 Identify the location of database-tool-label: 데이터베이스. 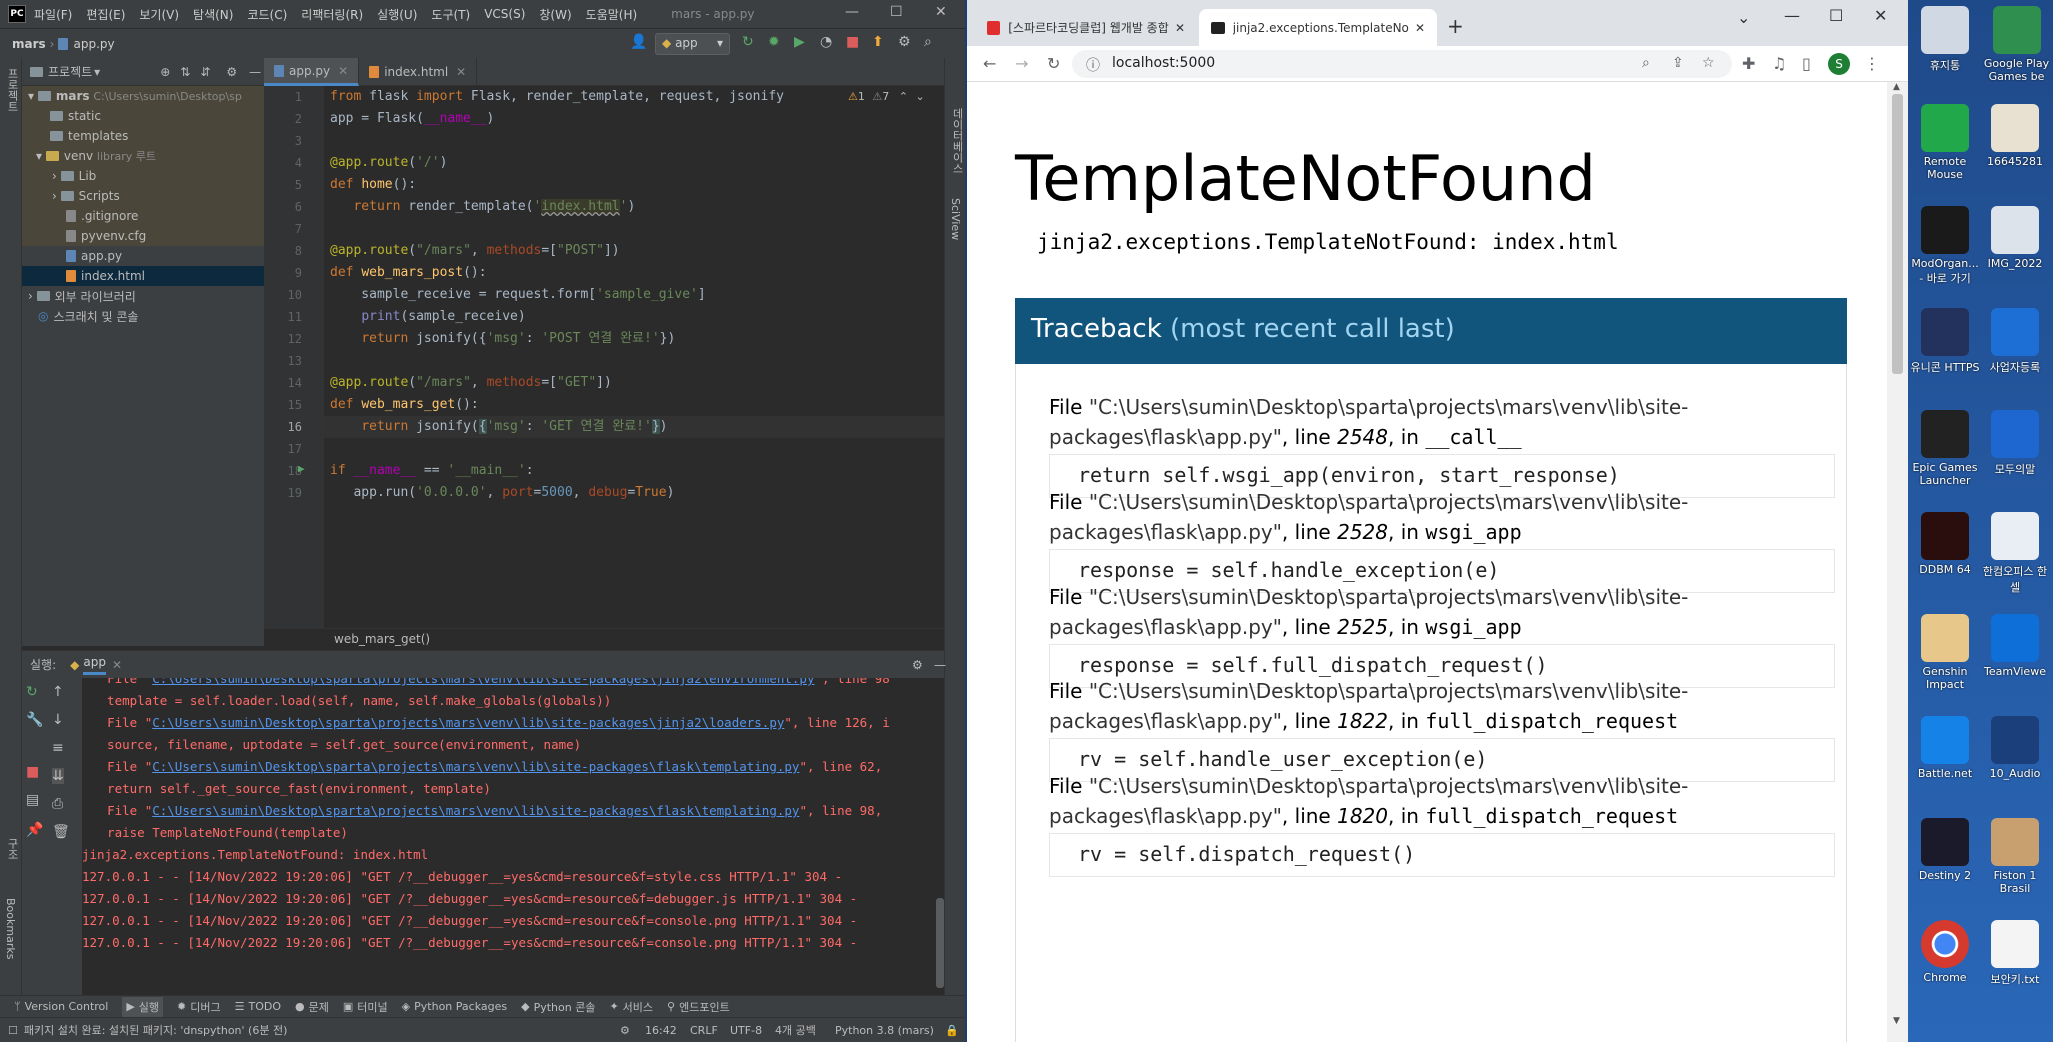
(957, 141).